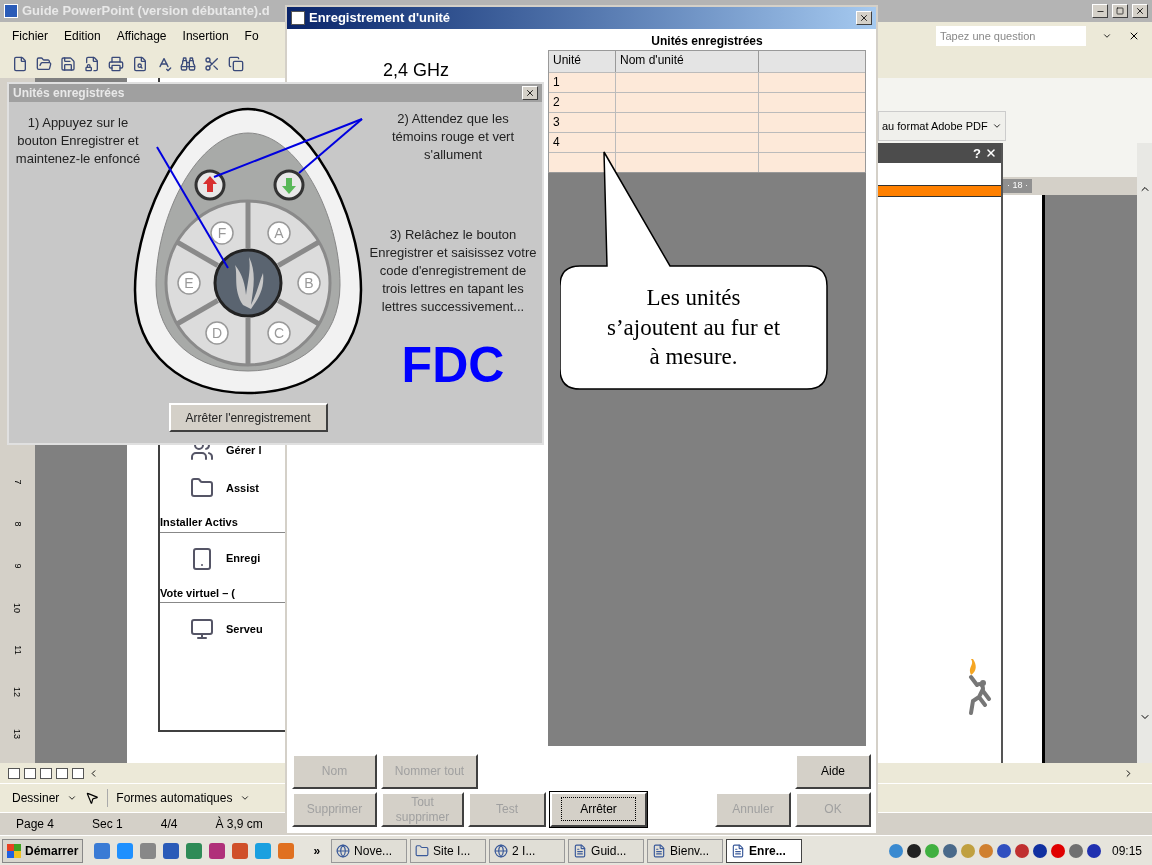 The image size is (1152, 865). I want to click on menu-item: Edition, so click(82, 36).